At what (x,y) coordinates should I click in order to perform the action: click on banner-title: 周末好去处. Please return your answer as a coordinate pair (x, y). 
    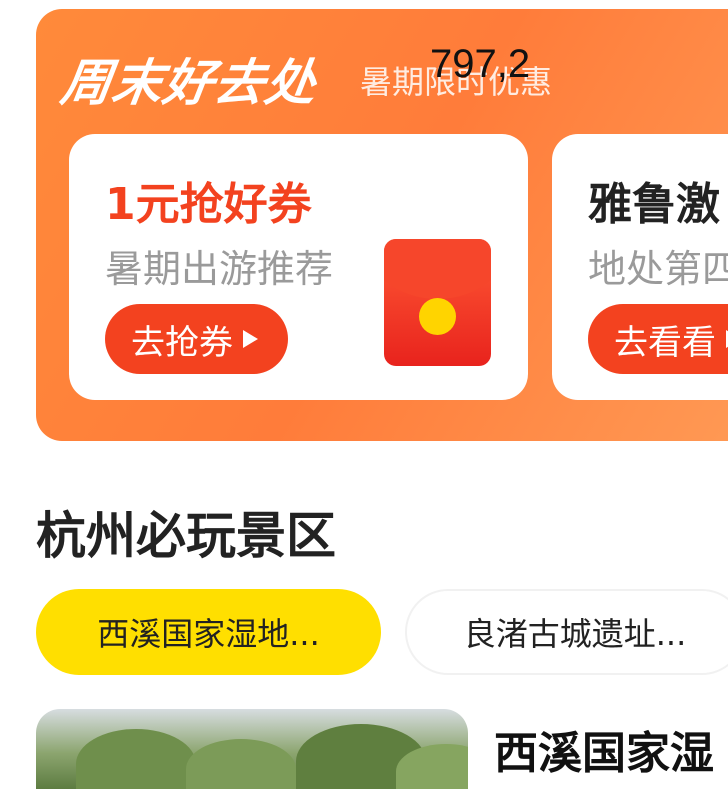
    Looking at the image, I should click on (189, 83).